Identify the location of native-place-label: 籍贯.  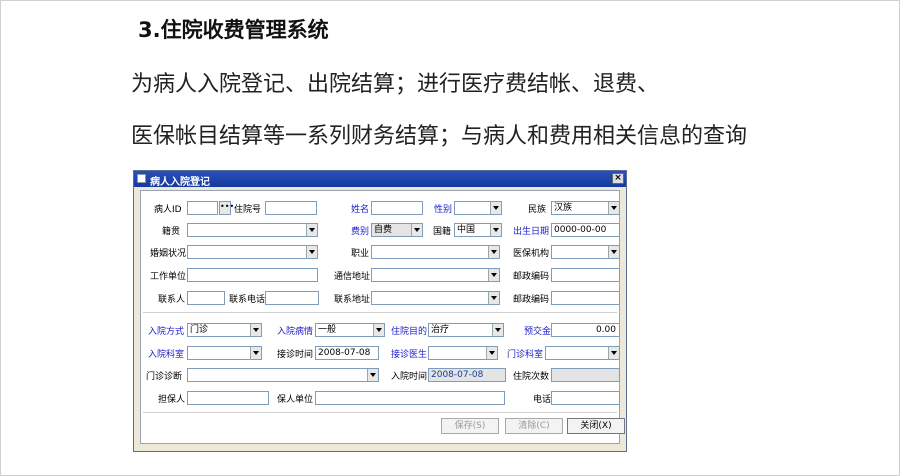
(171, 232).